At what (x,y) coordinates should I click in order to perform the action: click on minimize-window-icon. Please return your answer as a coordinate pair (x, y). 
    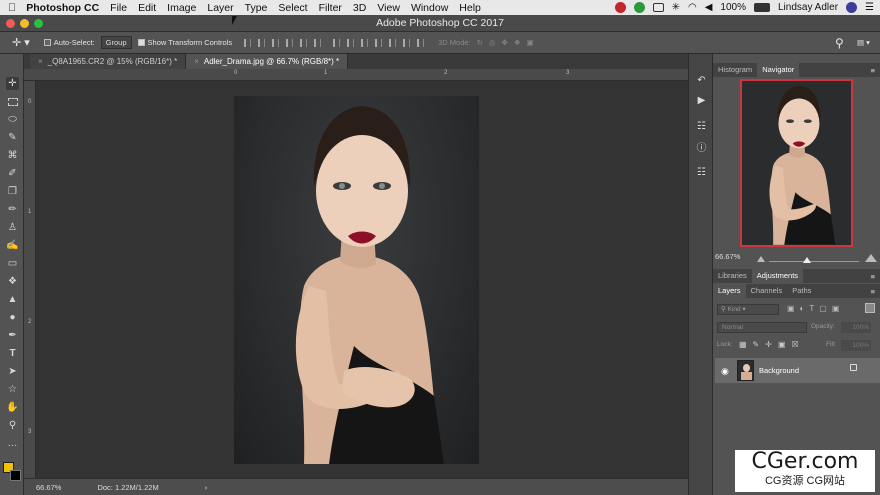
    Looking at the image, I should click on (24, 23).